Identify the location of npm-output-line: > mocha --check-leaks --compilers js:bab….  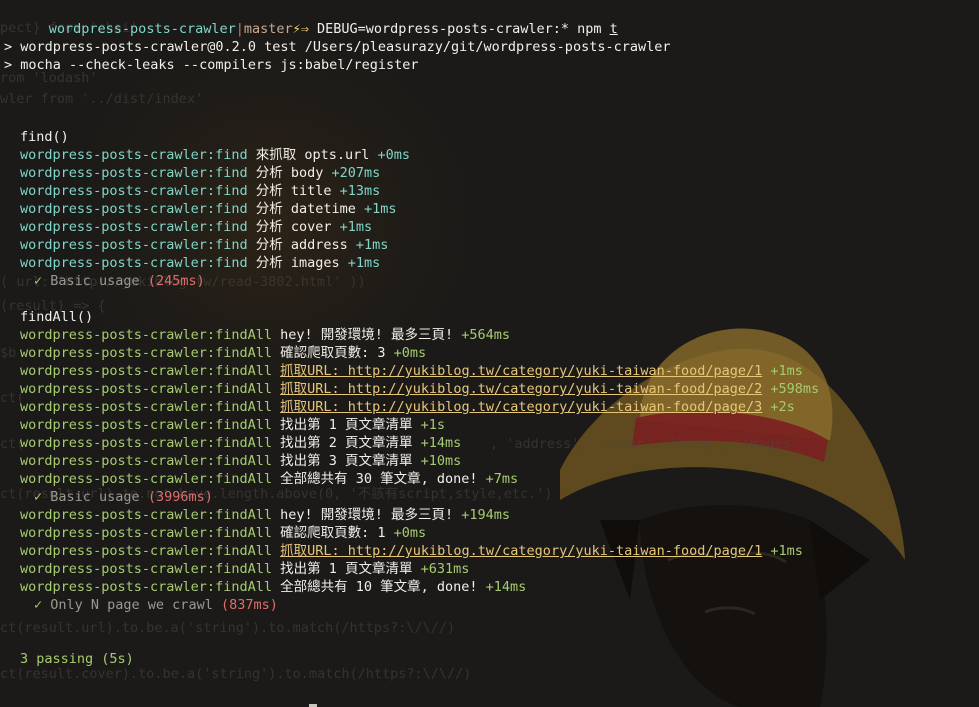
(211, 65).